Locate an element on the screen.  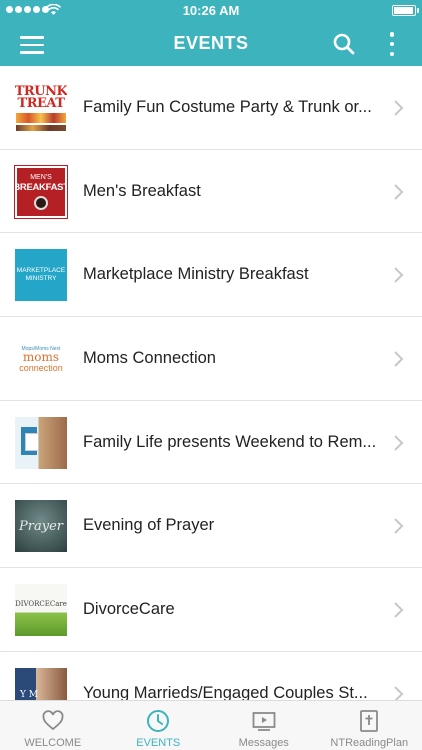
tab-label: WELCOME is located at coordinates (53, 743).